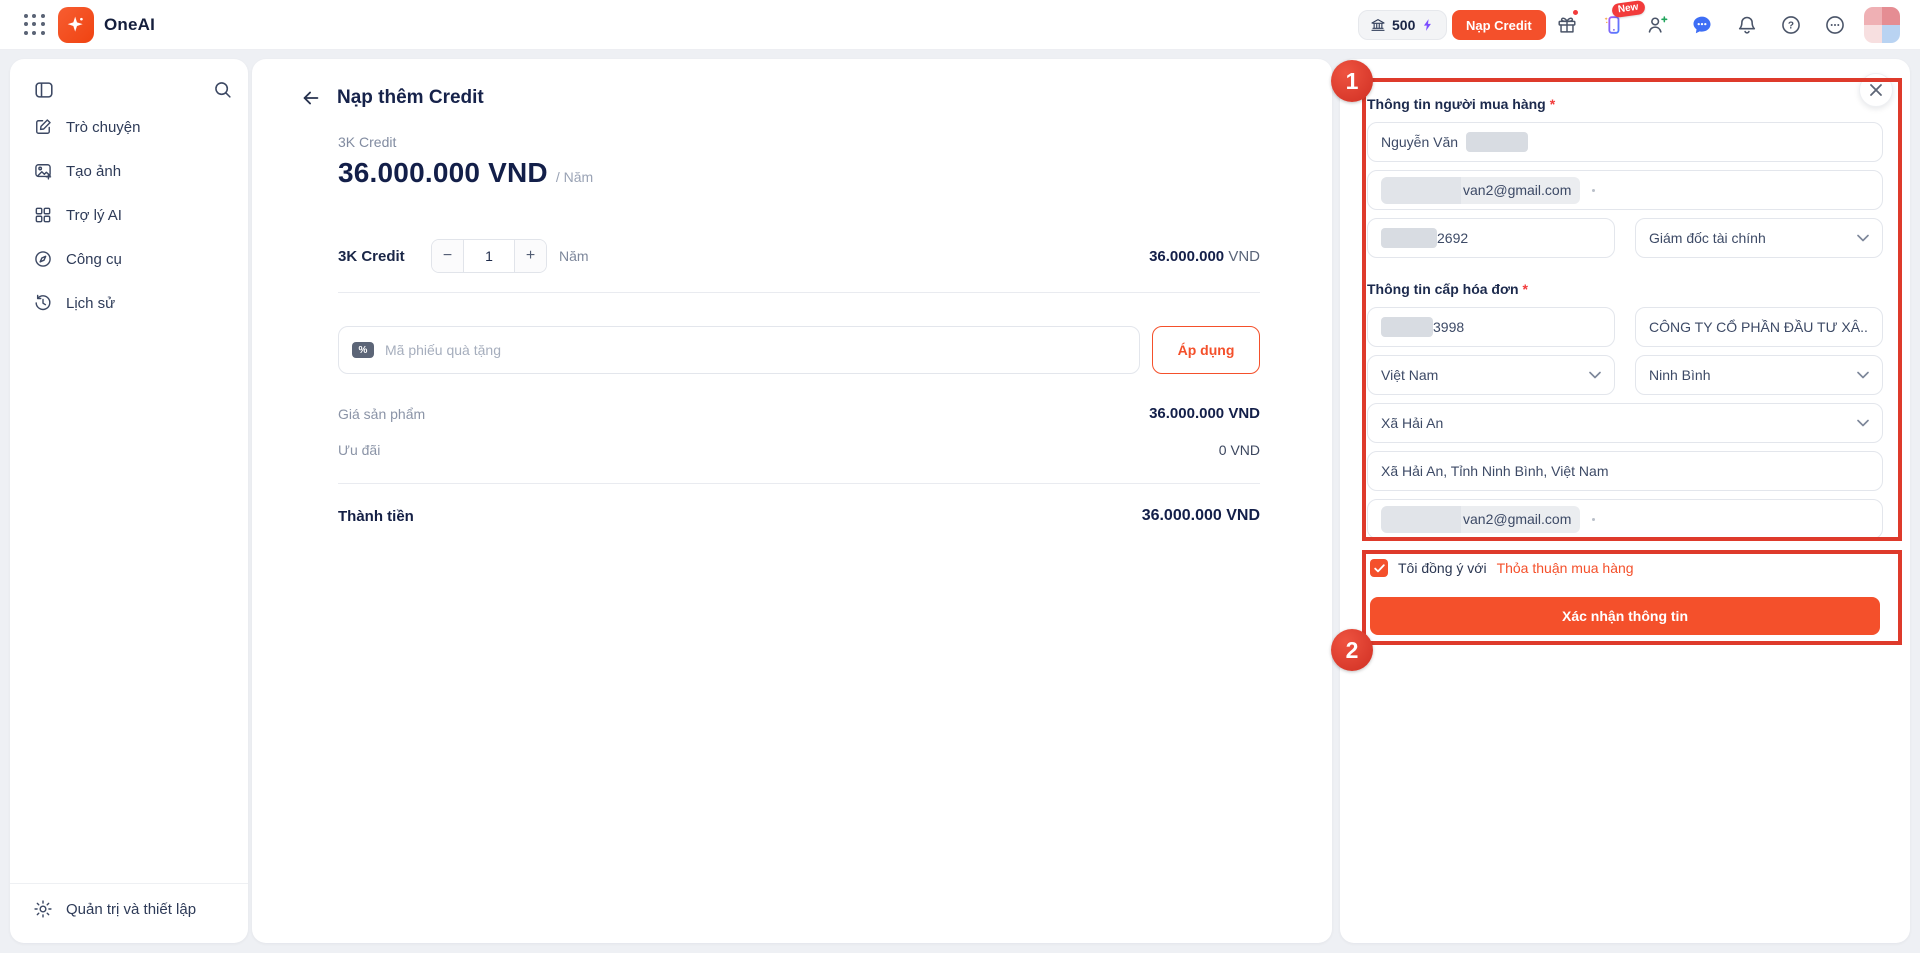 This screenshot has width=1920, height=953. I want to click on annotation-rect-step2, so click(1632, 597).